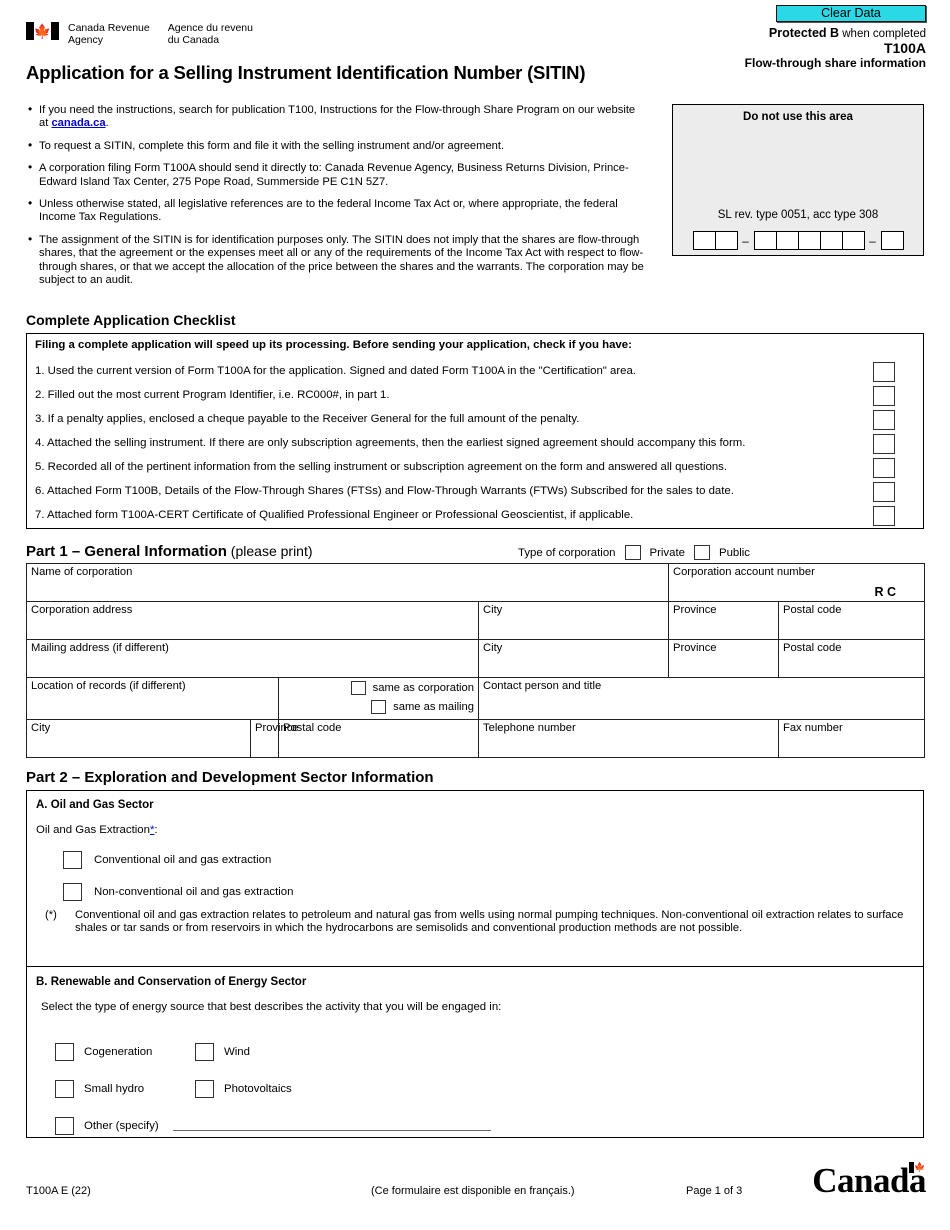 This screenshot has width=950, height=1230. What do you see at coordinates (138, 738) in the screenshot?
I see `field-records-city: City` at bounding box center [138, 738].